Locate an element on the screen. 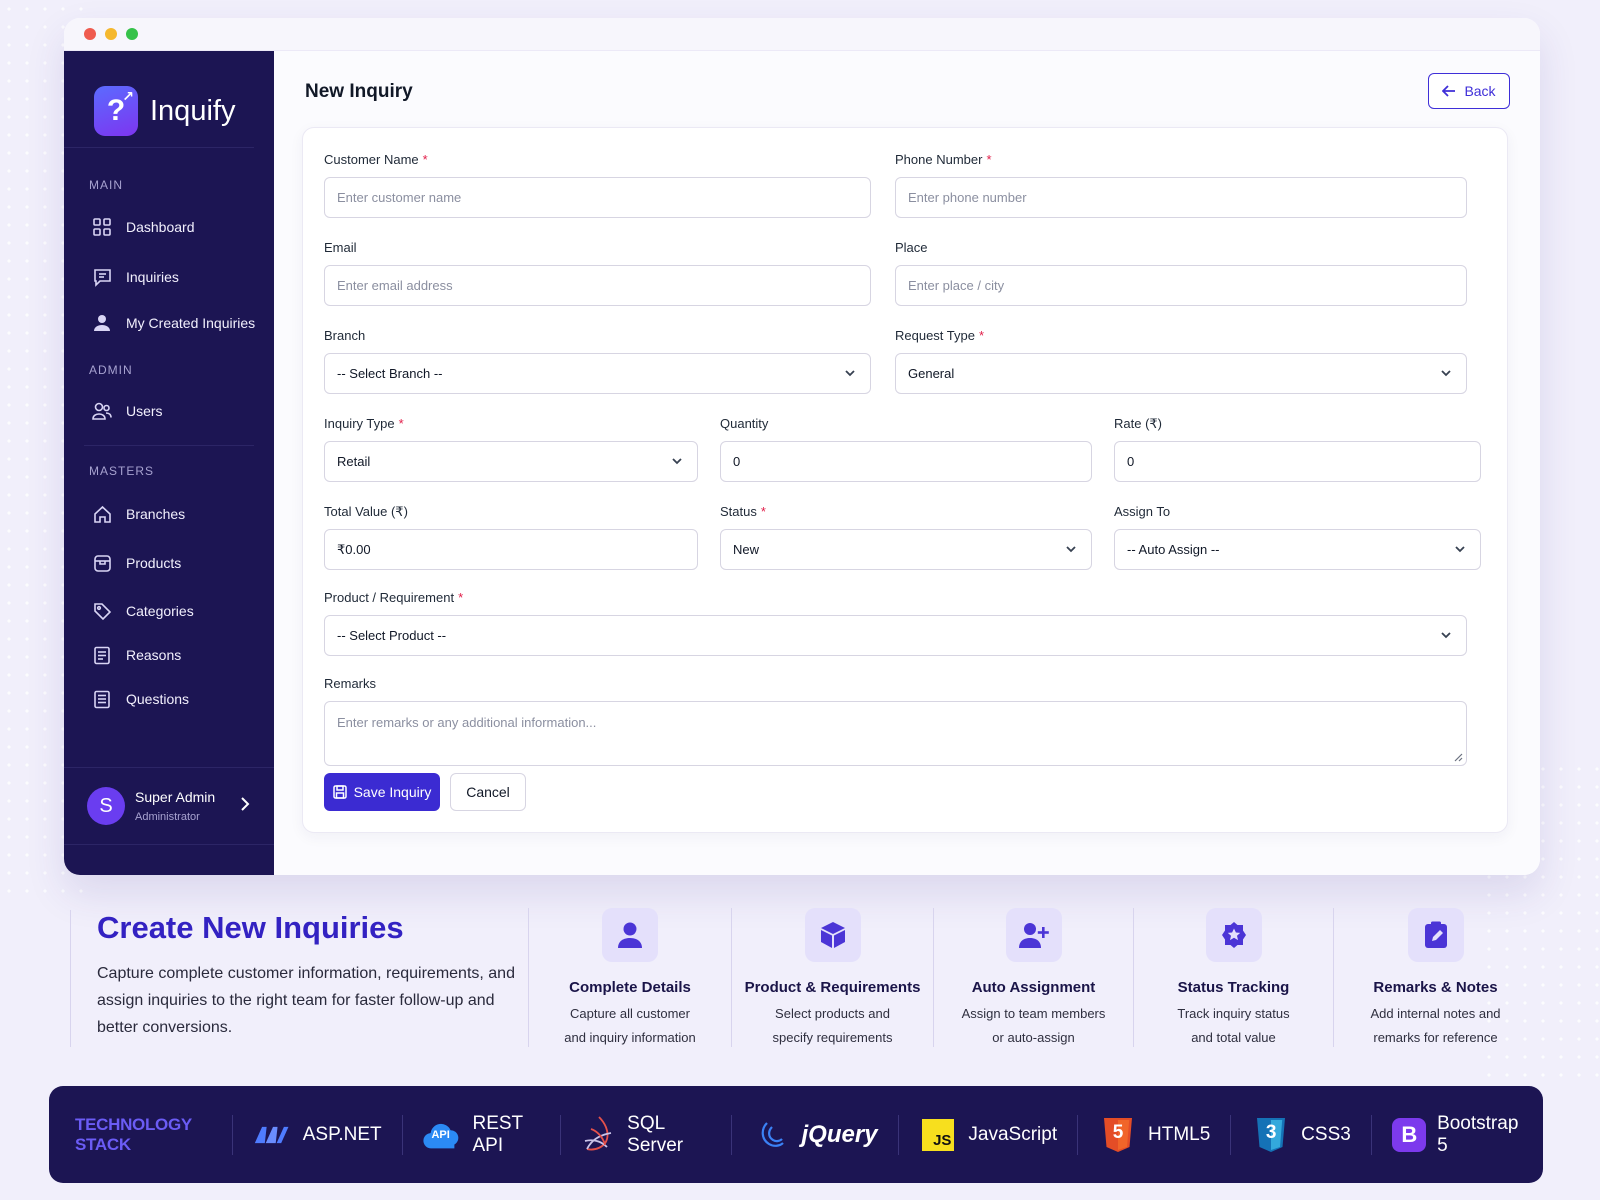  sidebar-item-categories: Categories is located at coordinates (169, 611).